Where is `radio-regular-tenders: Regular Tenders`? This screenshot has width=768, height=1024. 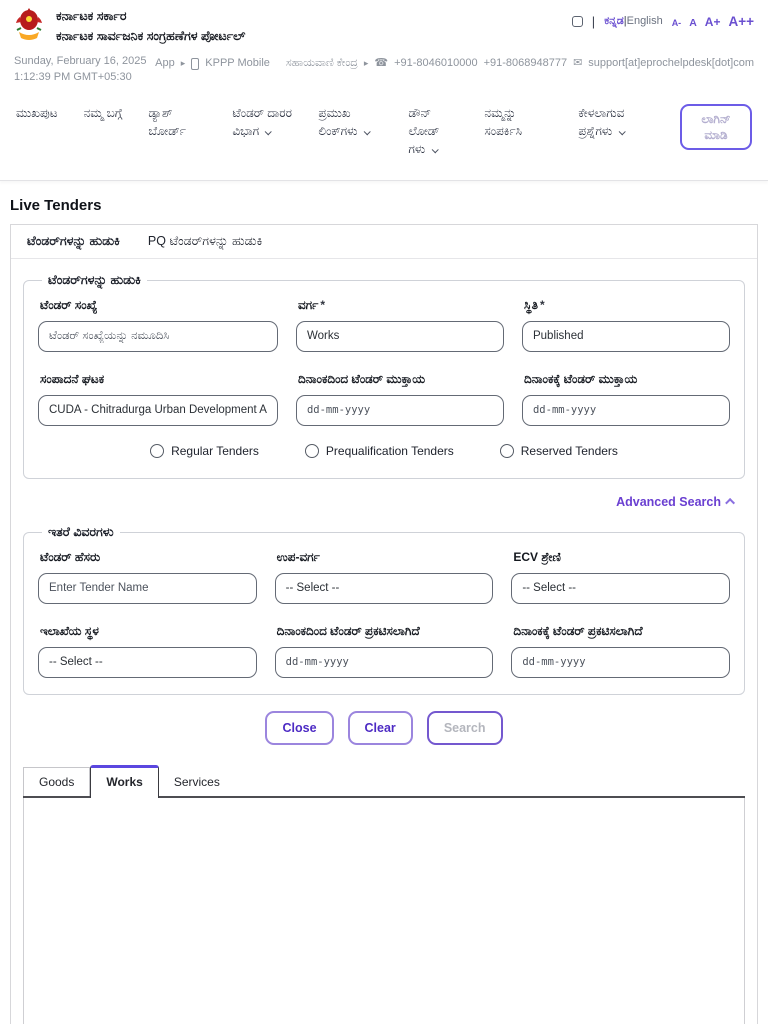
radio-regular-tenders: Regular Tenders is located at coordinates (204, 450).